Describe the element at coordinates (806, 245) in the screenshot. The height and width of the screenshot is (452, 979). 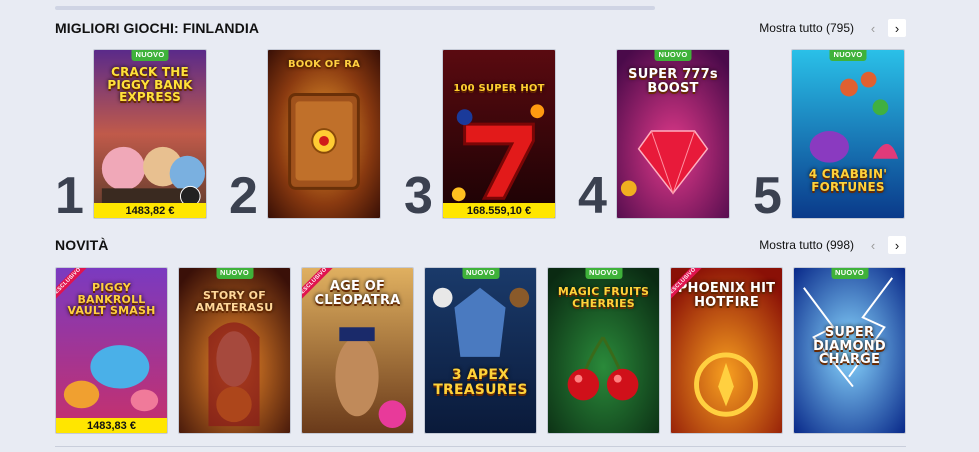
I see `show-all-link: Mostra tutto (998)` at that location.